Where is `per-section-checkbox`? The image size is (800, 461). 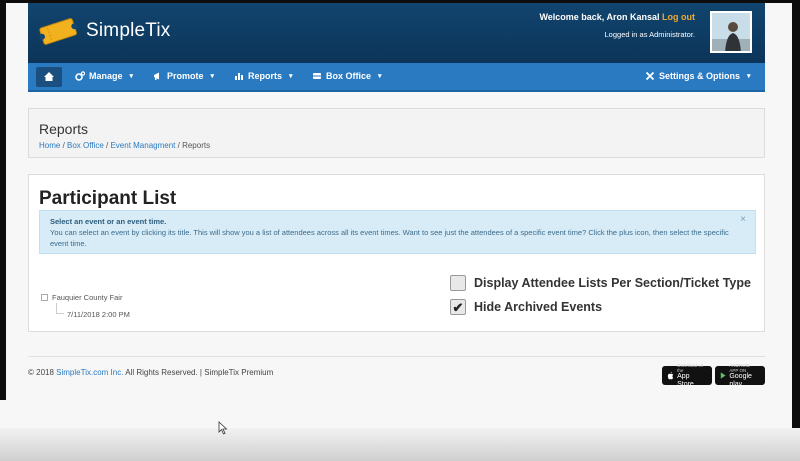
per-section-checkbox is located at coordinates (458, 283).